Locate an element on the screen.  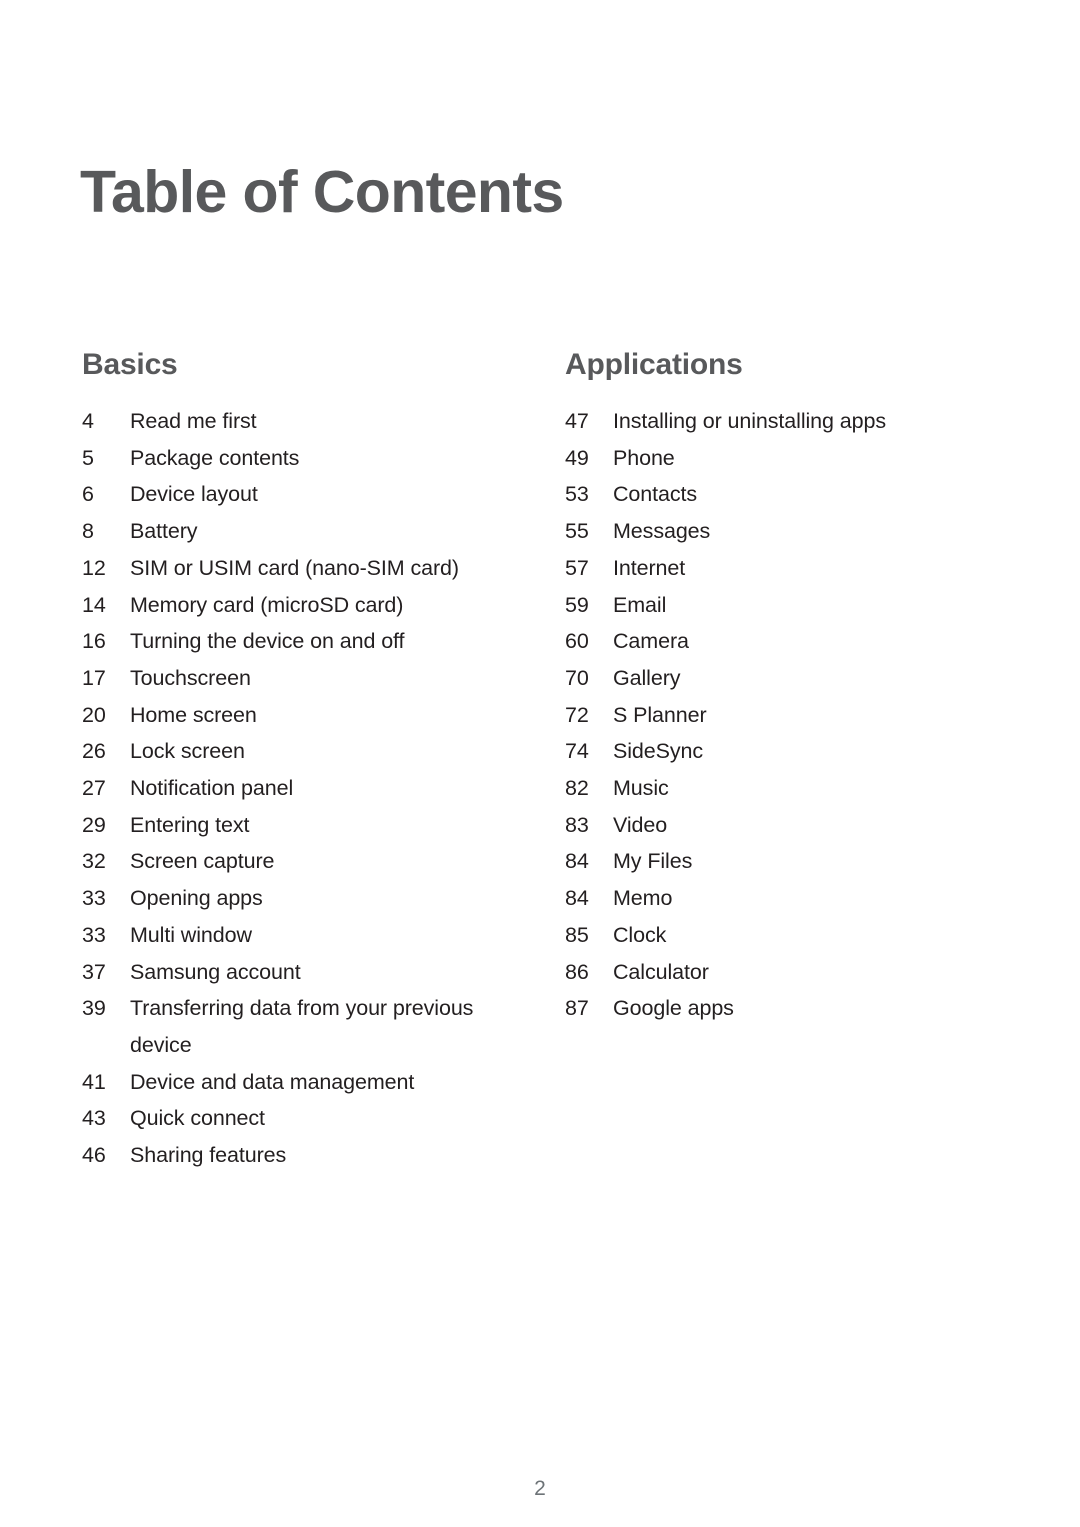
section-heading-applications: Applications is located at coordinates (654, 364).